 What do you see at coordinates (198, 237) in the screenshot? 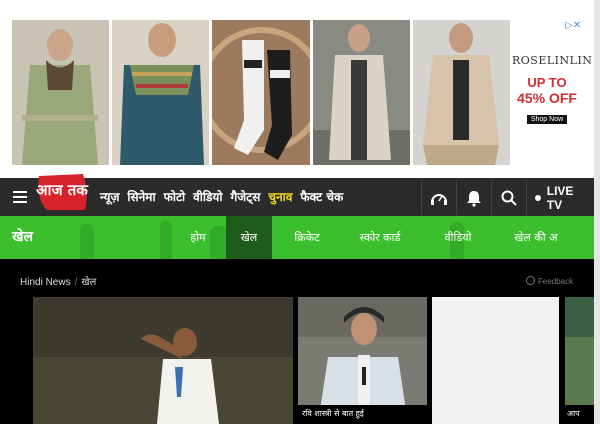
I see `tab-home: होम` at bounding box center [198, 237].